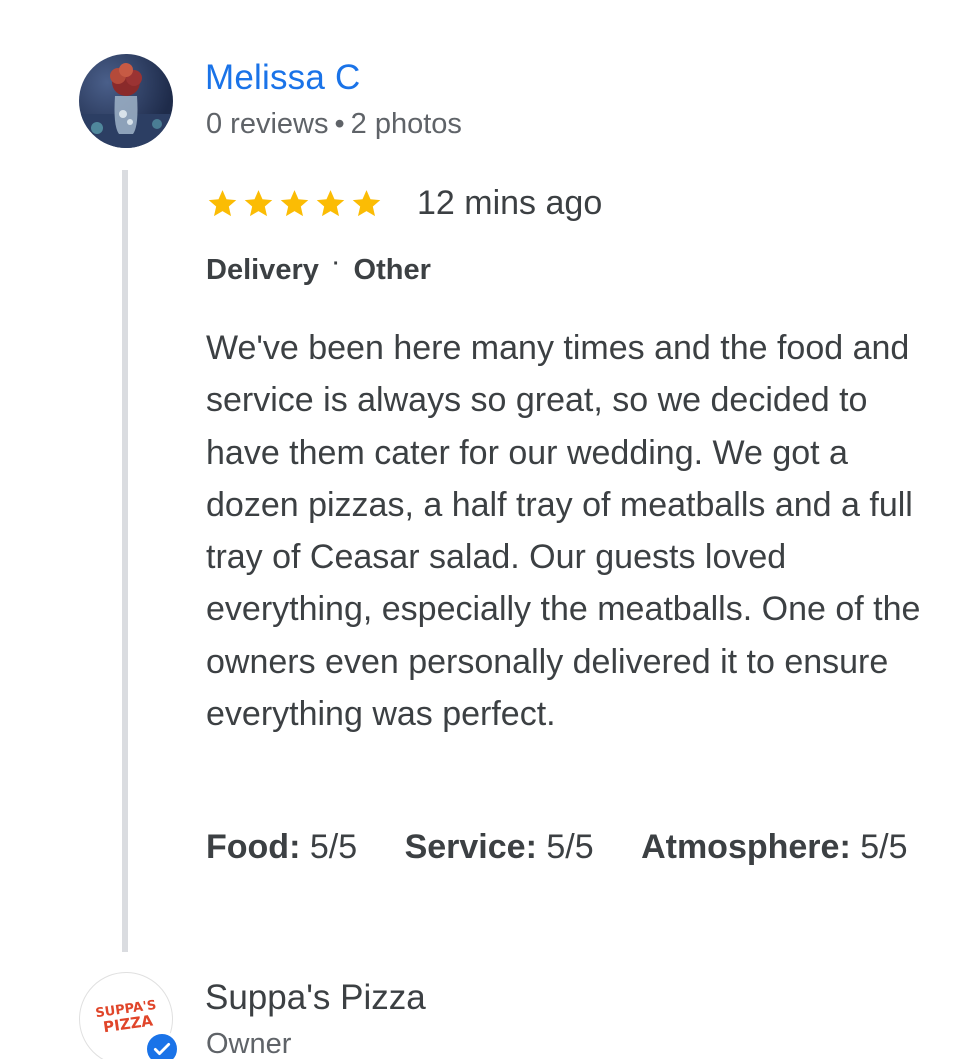  Describe the element at coordinates (126, 1017) in the screenshot. I see `suppas-pizza-logo: SUPPA'S PIZZA` at that location.